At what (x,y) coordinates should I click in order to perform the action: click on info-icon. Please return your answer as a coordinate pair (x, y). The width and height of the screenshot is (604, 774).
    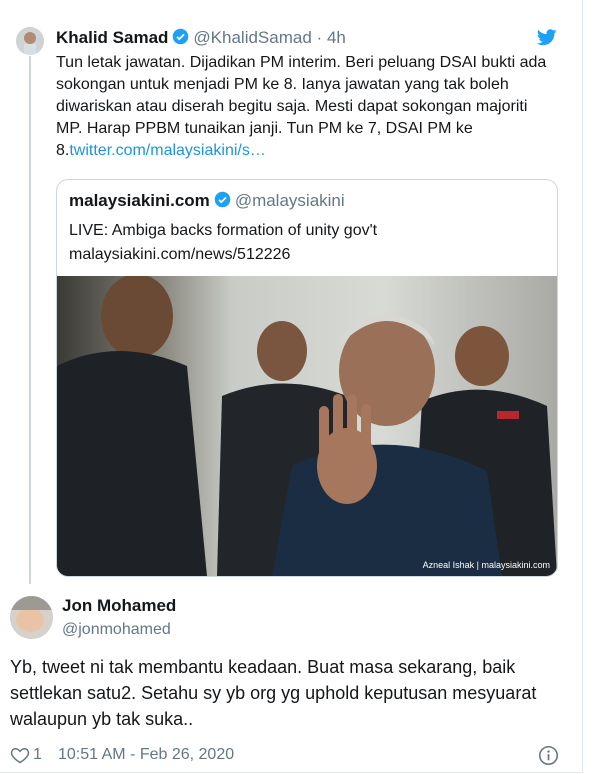
    Looking at the image, I should click on (548, 758).